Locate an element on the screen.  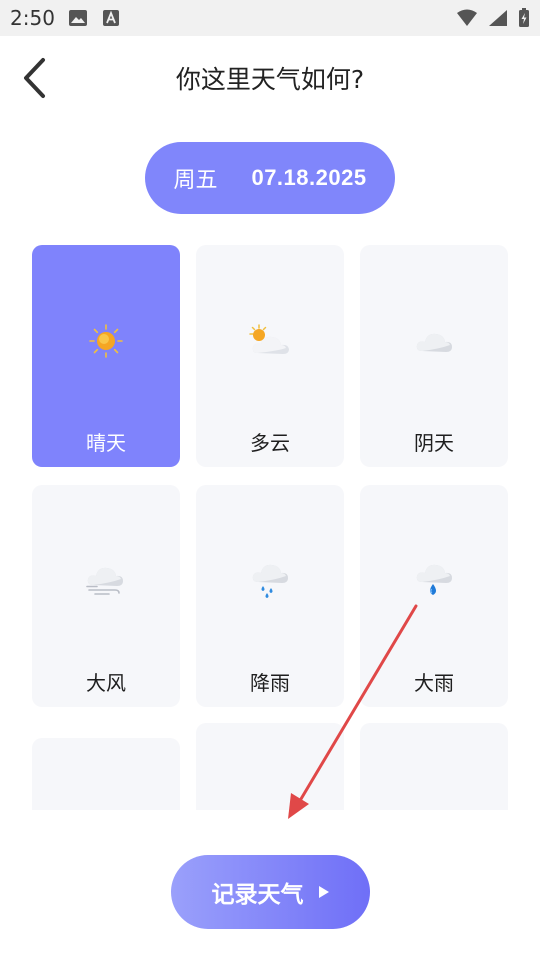
status-notification-icons is located at coordinates (94, 20).